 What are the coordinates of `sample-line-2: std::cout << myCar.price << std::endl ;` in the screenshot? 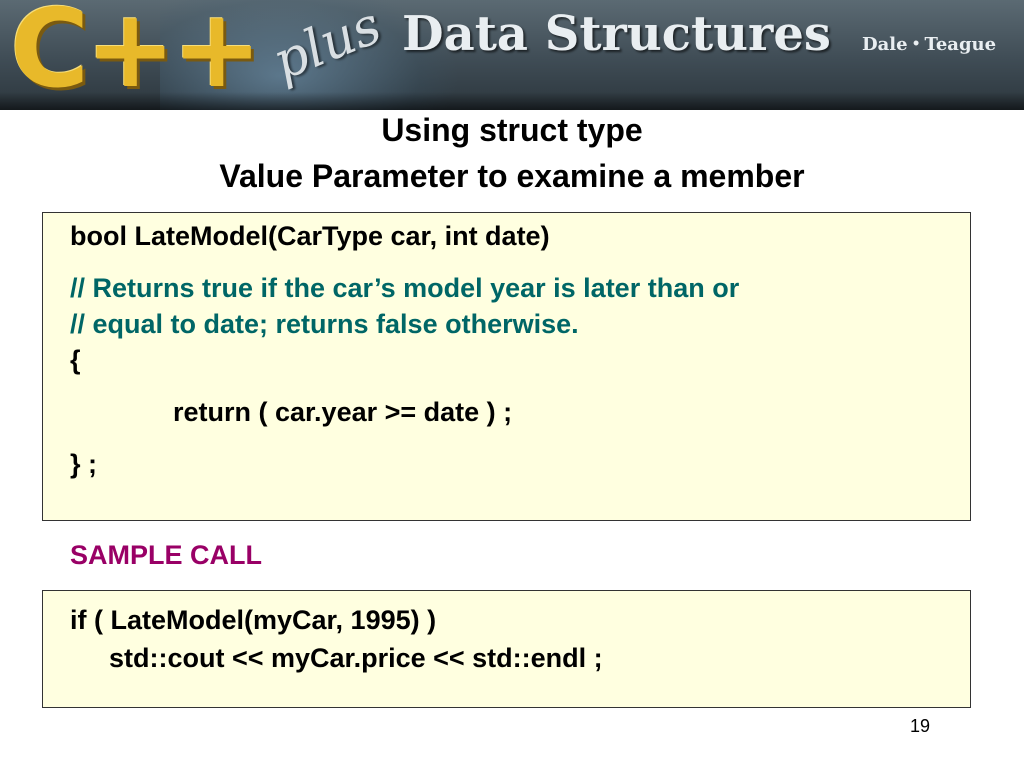 It's located at (356, 658).